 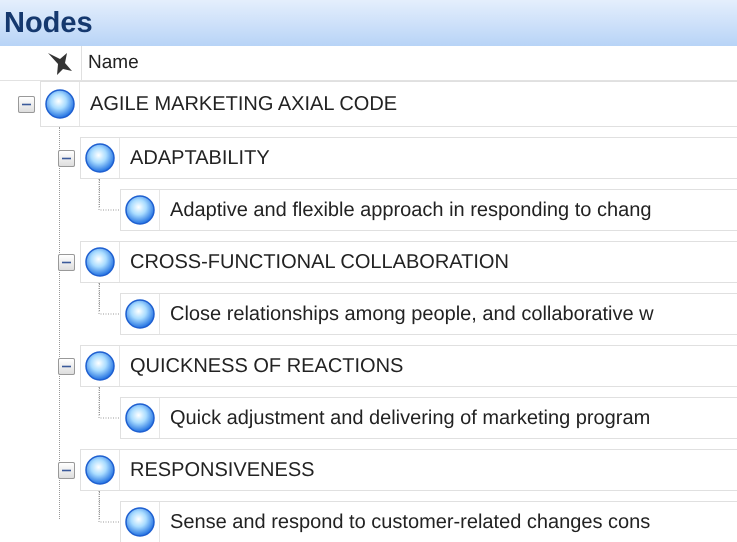 What do you see at coordinates (48, 23) in the screenshot?
I see `panel-title: Nodes` at bounding box center [48, 23].